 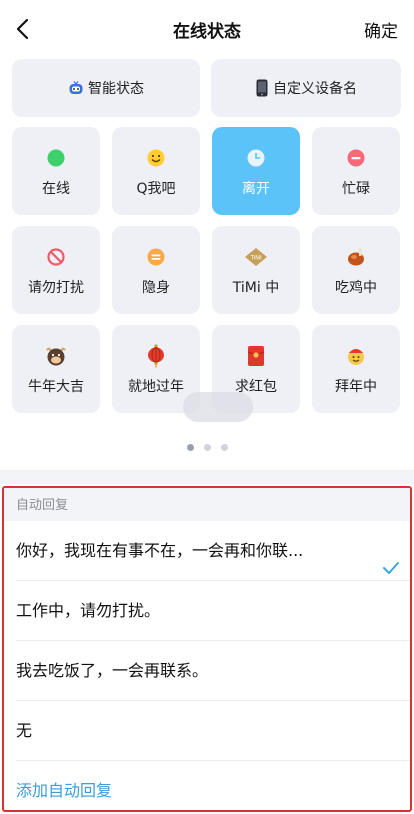 What do you see at coordinates (356, 270) in the screenshot?
I see `status-tile-chicken-dinner: 吃鸡中` at bounding box center [356, 270].